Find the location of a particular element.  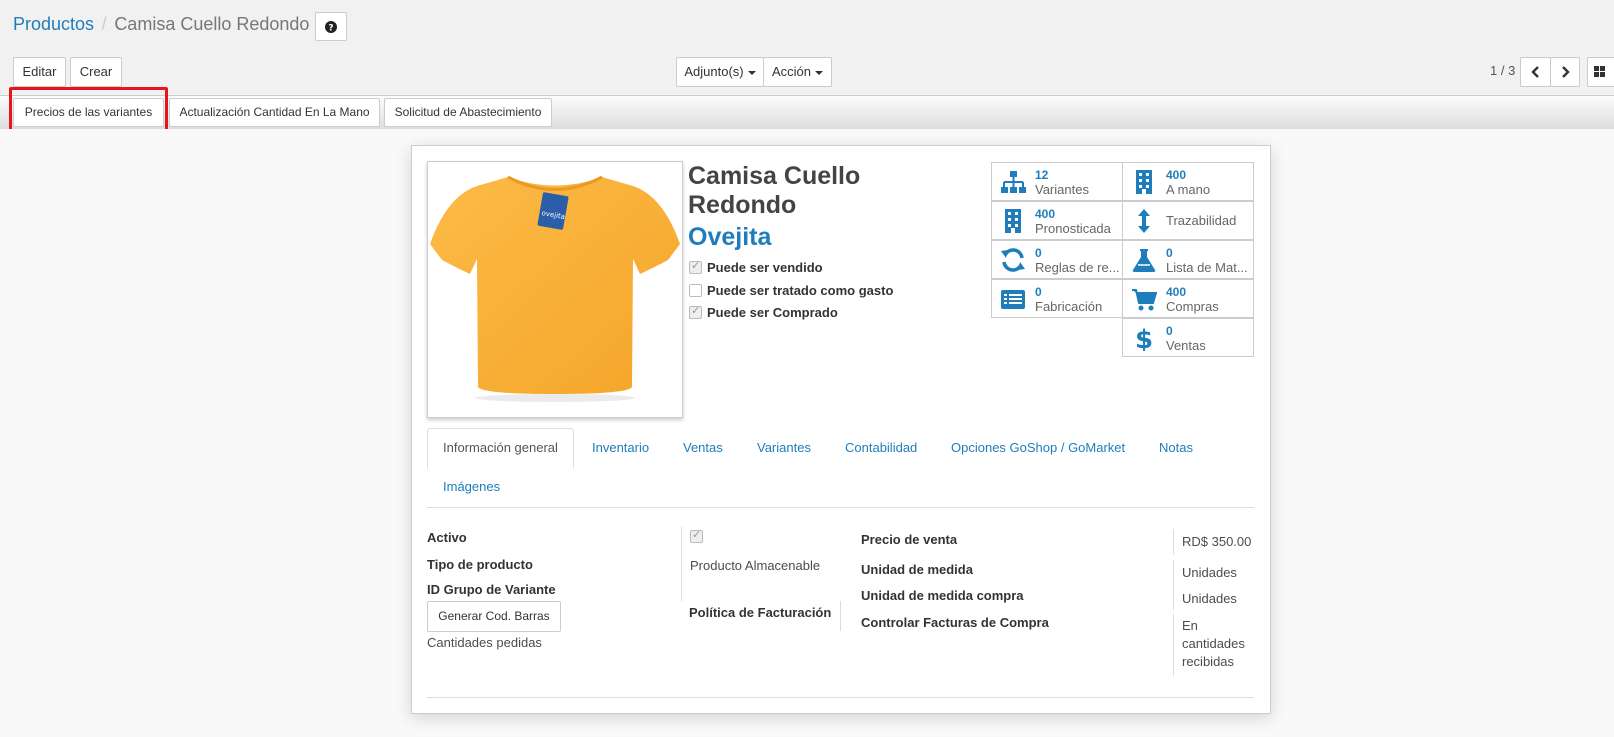

refresh-icon is located at coordinates (1013, 260).